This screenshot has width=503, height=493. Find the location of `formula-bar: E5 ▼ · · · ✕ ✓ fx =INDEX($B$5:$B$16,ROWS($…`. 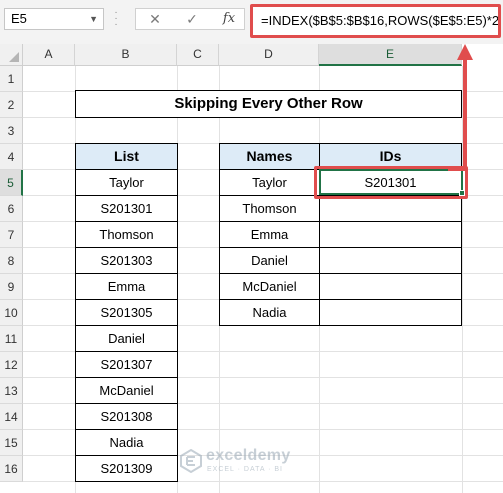

formula-bar: E5 ▼ · · · ✕ ✓ fx =INDEX($B$5:$B$16,ROWS($… is located at coordinates (251, 22).